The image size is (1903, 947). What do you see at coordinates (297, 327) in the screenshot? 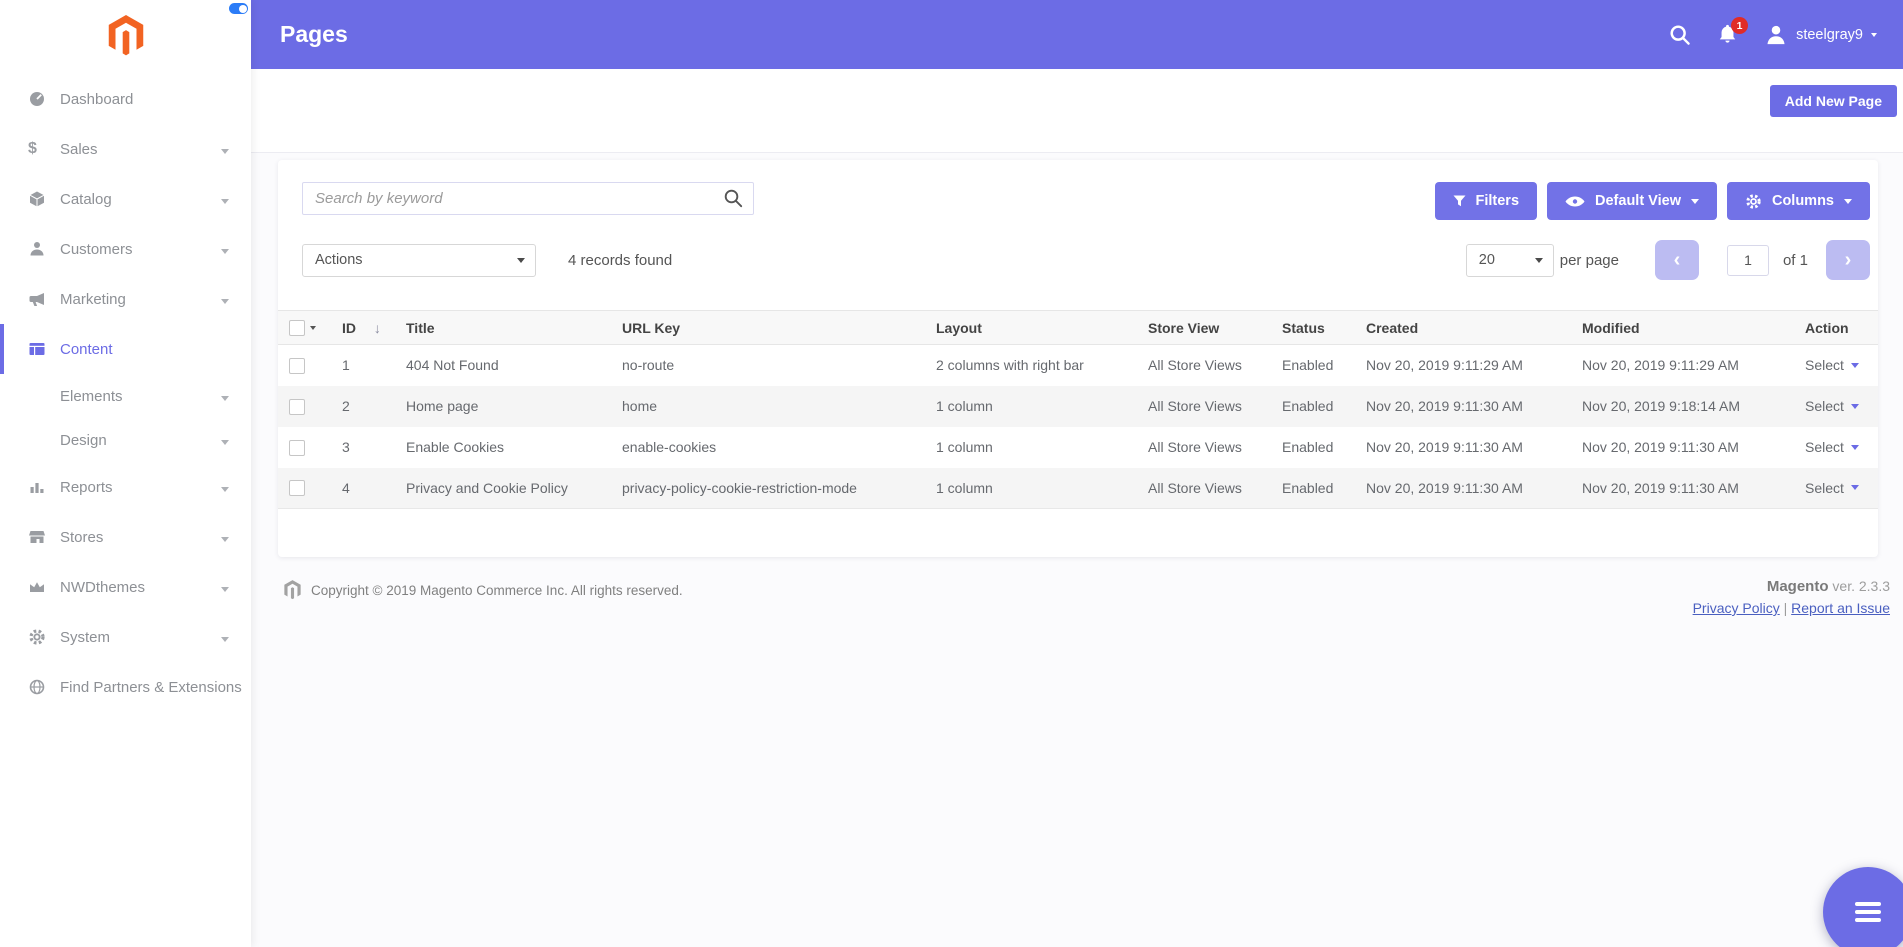
I see `select-all-checkbox` at bounding box center [297, 327].